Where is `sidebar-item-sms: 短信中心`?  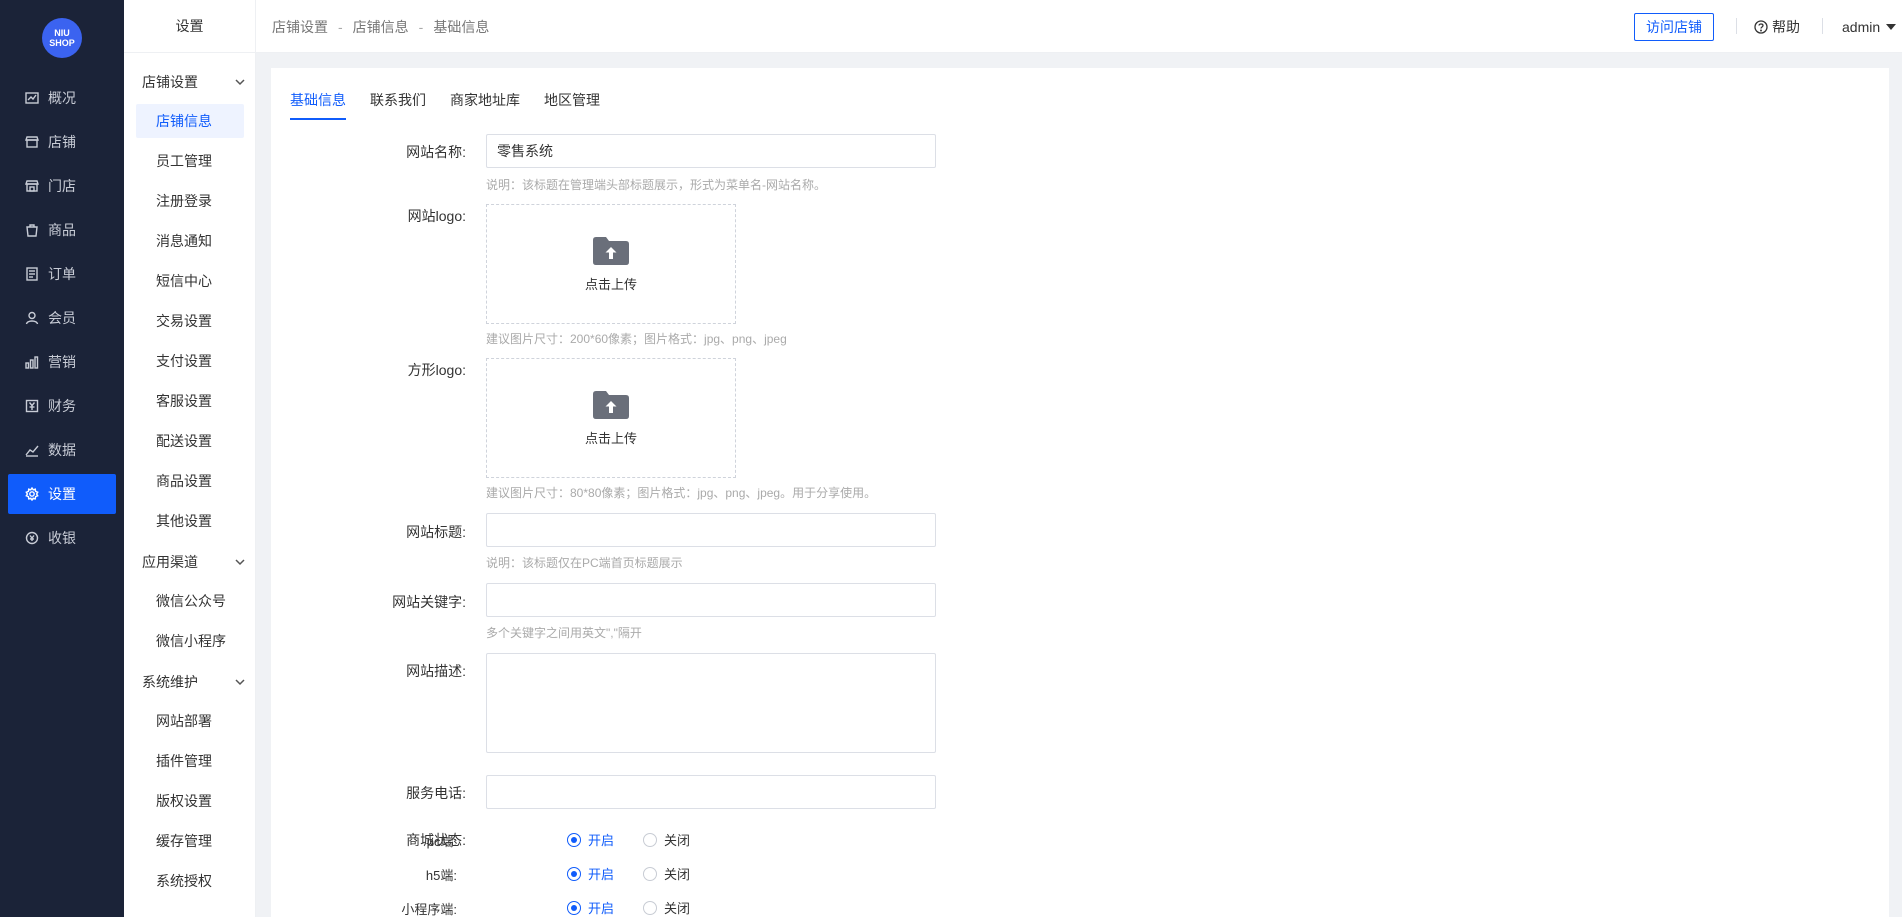 sidebar-item-sms: 短信中心 is located at coordinates (190, 281).